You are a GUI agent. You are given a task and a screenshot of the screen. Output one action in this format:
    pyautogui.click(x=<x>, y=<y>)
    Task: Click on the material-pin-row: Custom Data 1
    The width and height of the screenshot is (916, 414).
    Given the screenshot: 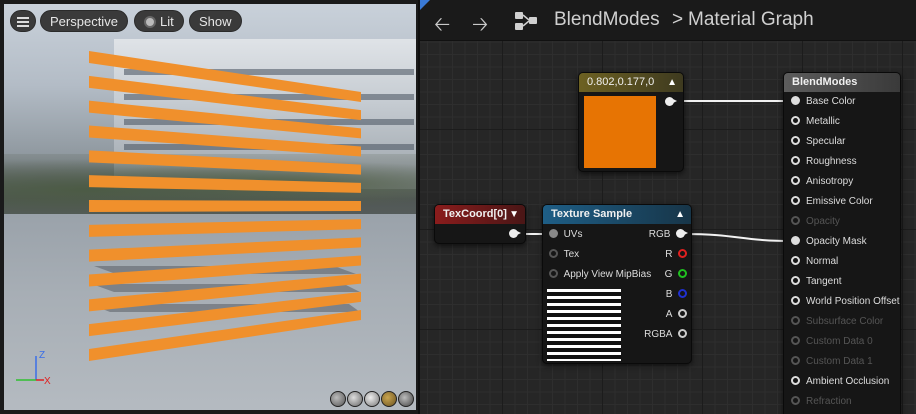 What is the action you would take?
    pyautogui.click(x=832, y=362)
    